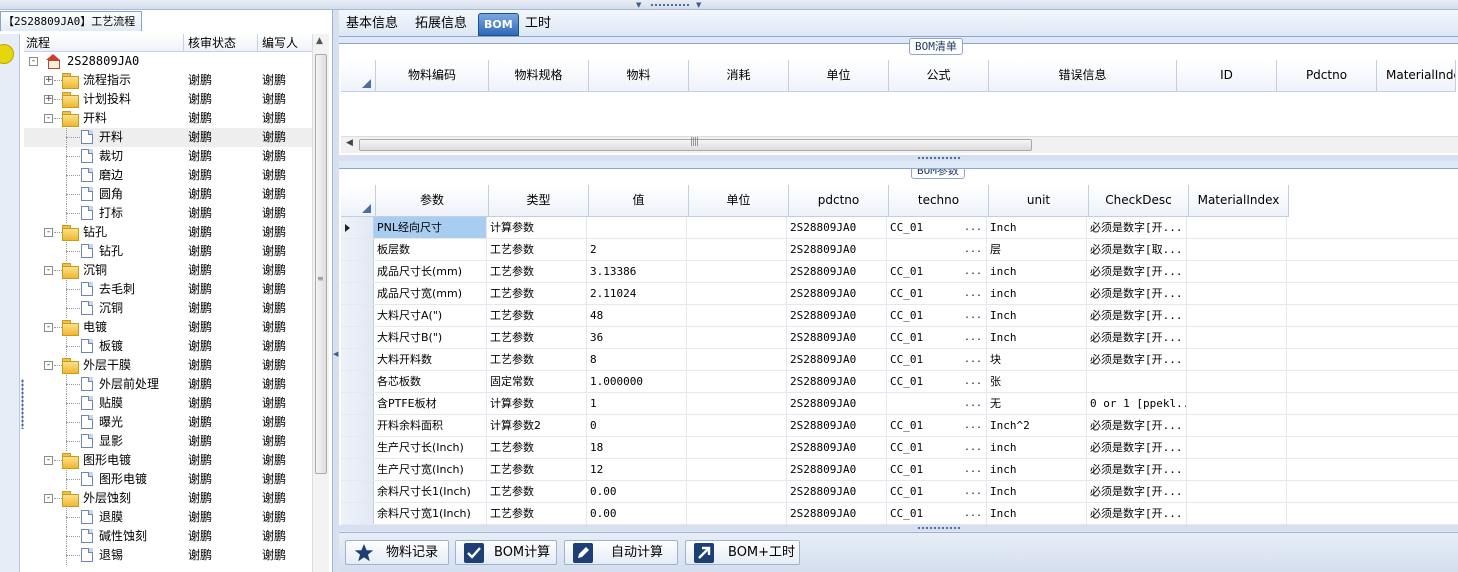 The image size is (1458, 572). What do you see at coordinates (695, 144) in the screenshot?
I see `scrollbar-thumb: ||||` at bounding box center [695, 144].